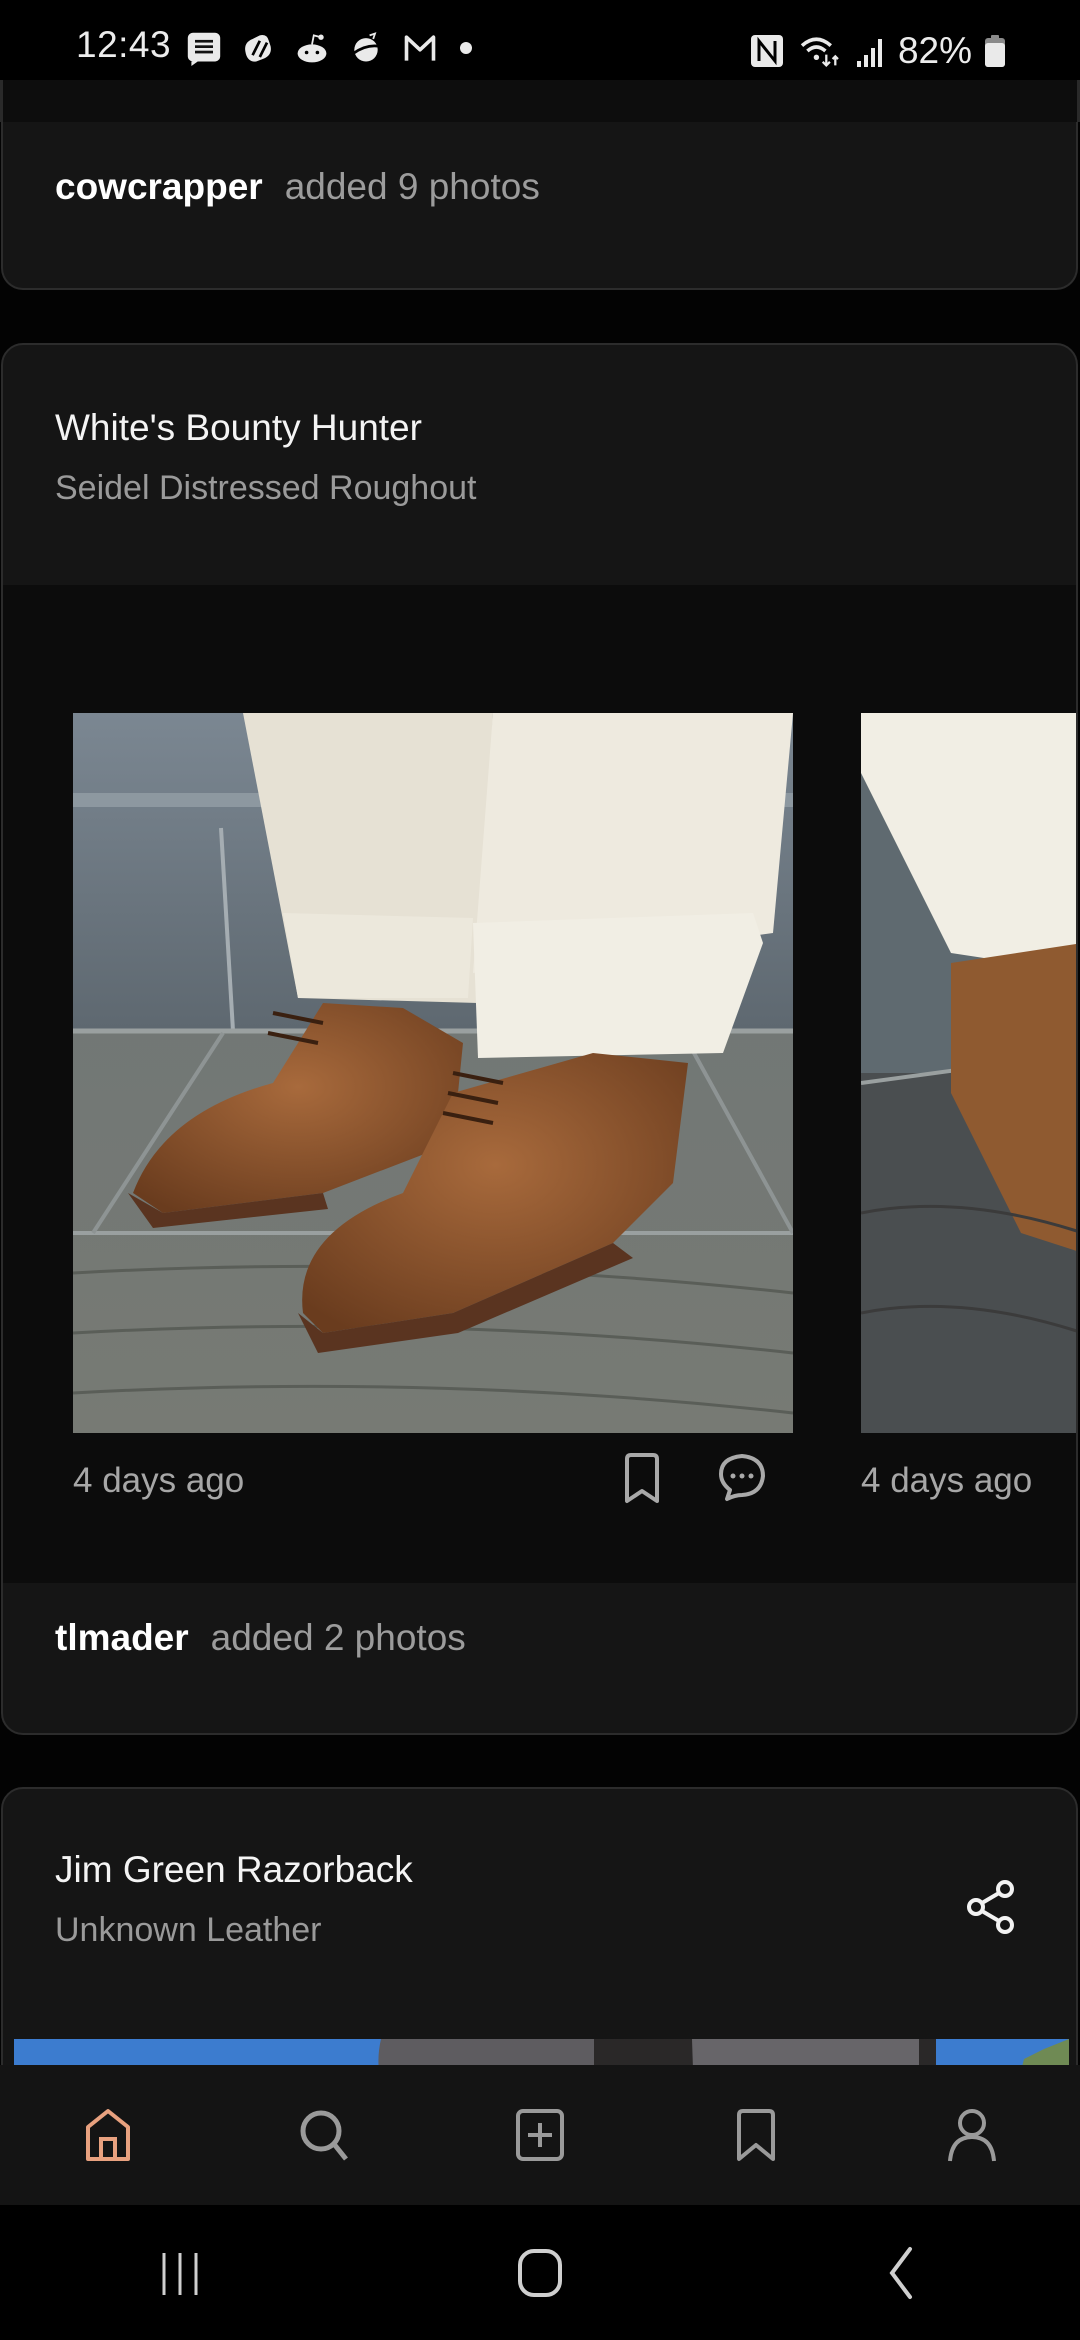  I want to click on comment-button, so click(742, 1478).